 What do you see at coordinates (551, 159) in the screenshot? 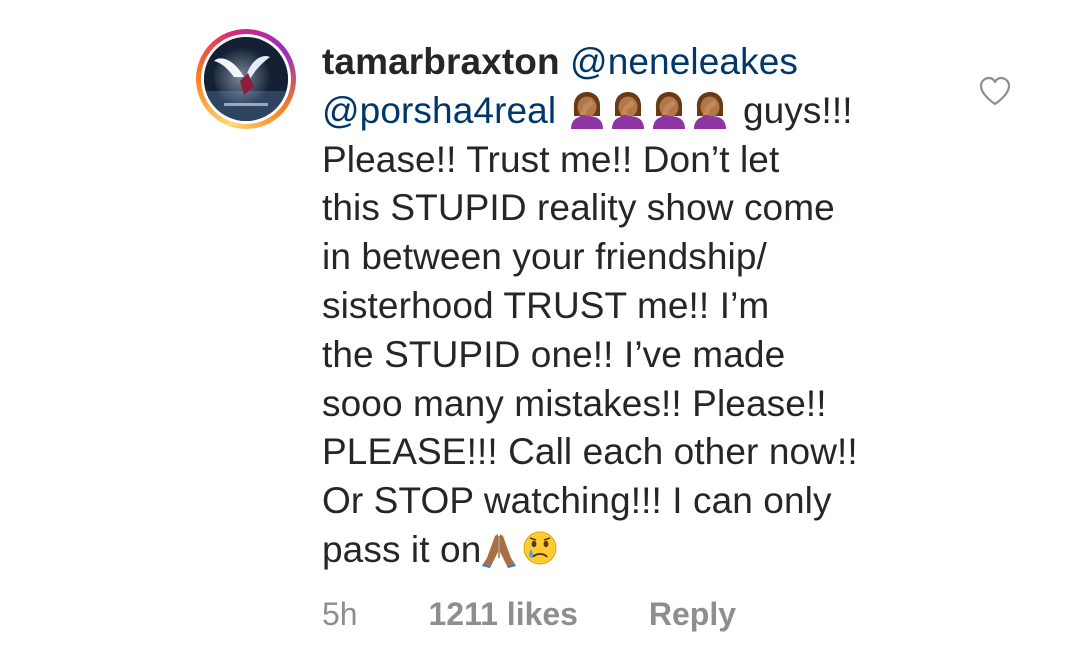
I see `comment-text-line: Please!! Trust me!! Don’t let` at bounding box center [551, 159].